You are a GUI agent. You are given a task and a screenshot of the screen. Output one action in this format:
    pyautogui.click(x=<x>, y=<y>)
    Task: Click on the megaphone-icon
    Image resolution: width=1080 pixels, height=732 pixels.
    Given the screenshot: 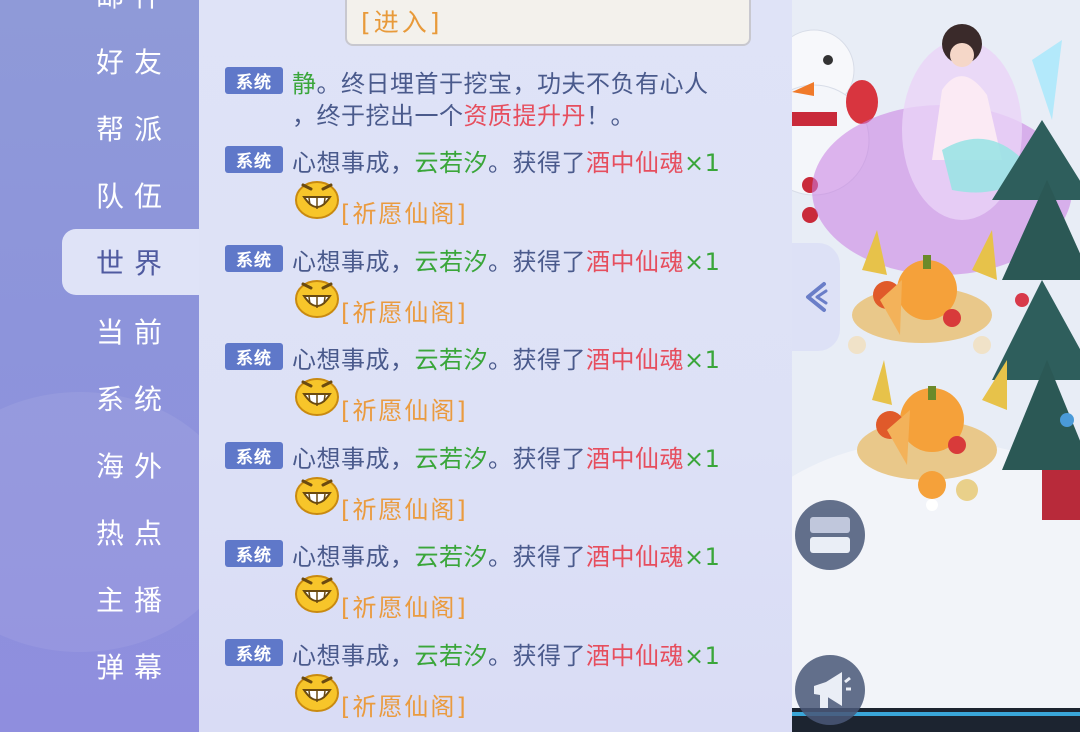 What is the action you would take?
    pyautogui.click(x=832, y=690)
    